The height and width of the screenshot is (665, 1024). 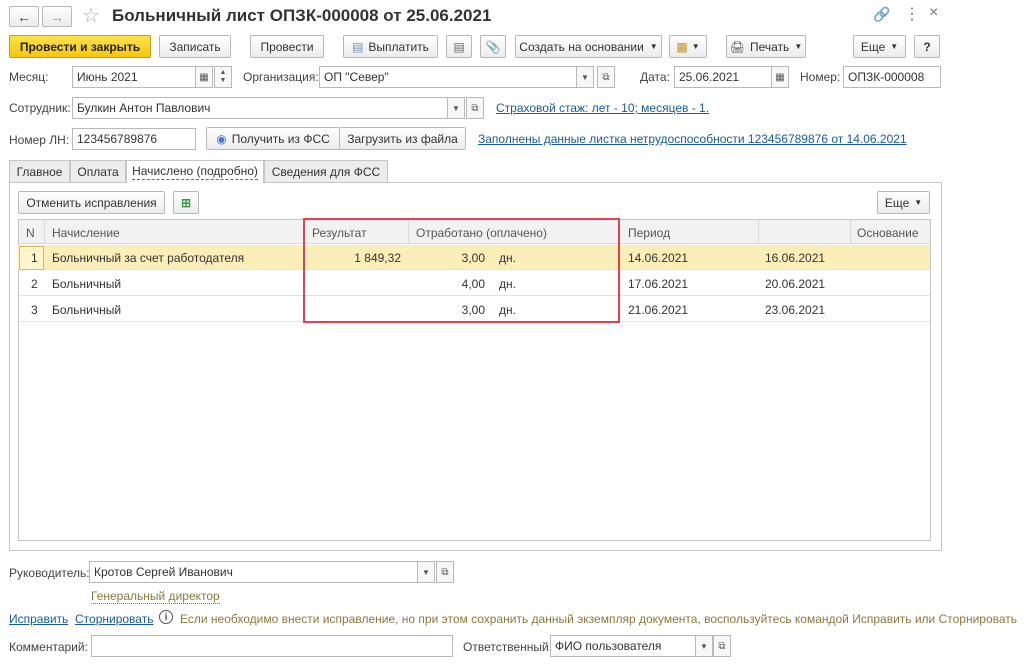 I want to click on row-n: 3, so click(x=34, y=310).